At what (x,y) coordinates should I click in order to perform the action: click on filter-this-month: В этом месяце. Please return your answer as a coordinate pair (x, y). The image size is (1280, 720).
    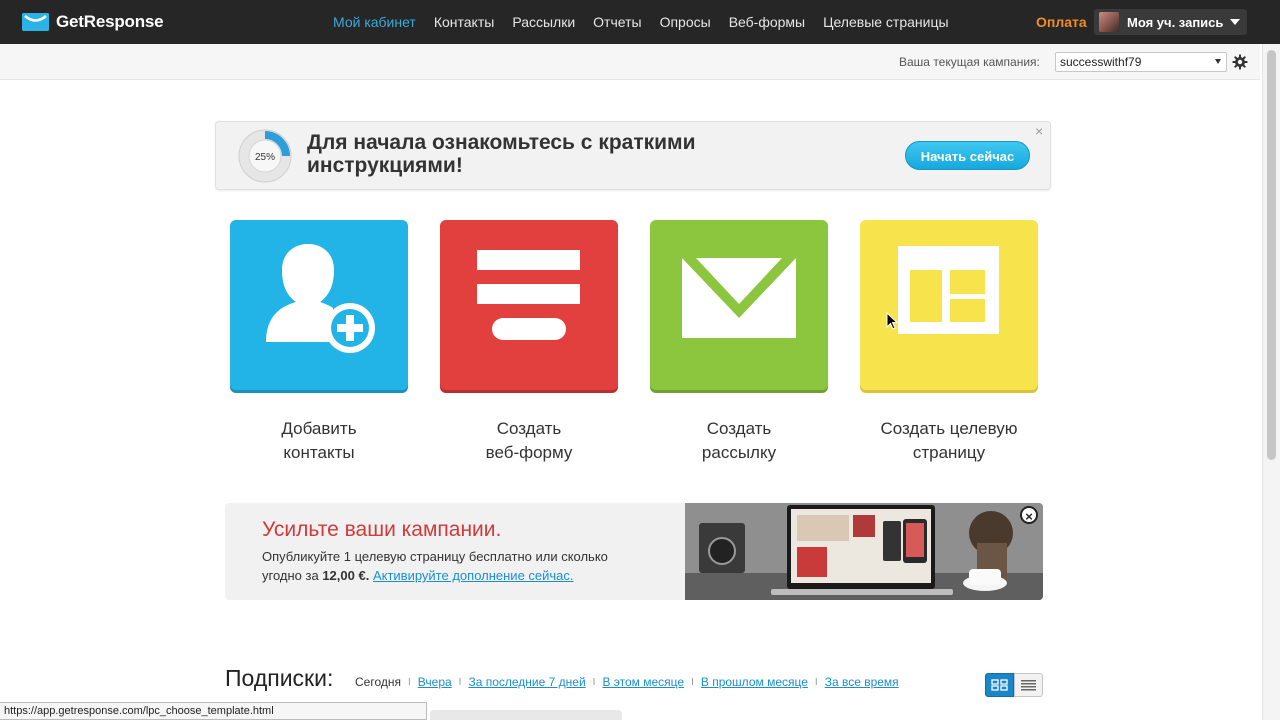
    Looking at the image, I should click on (643, 682).